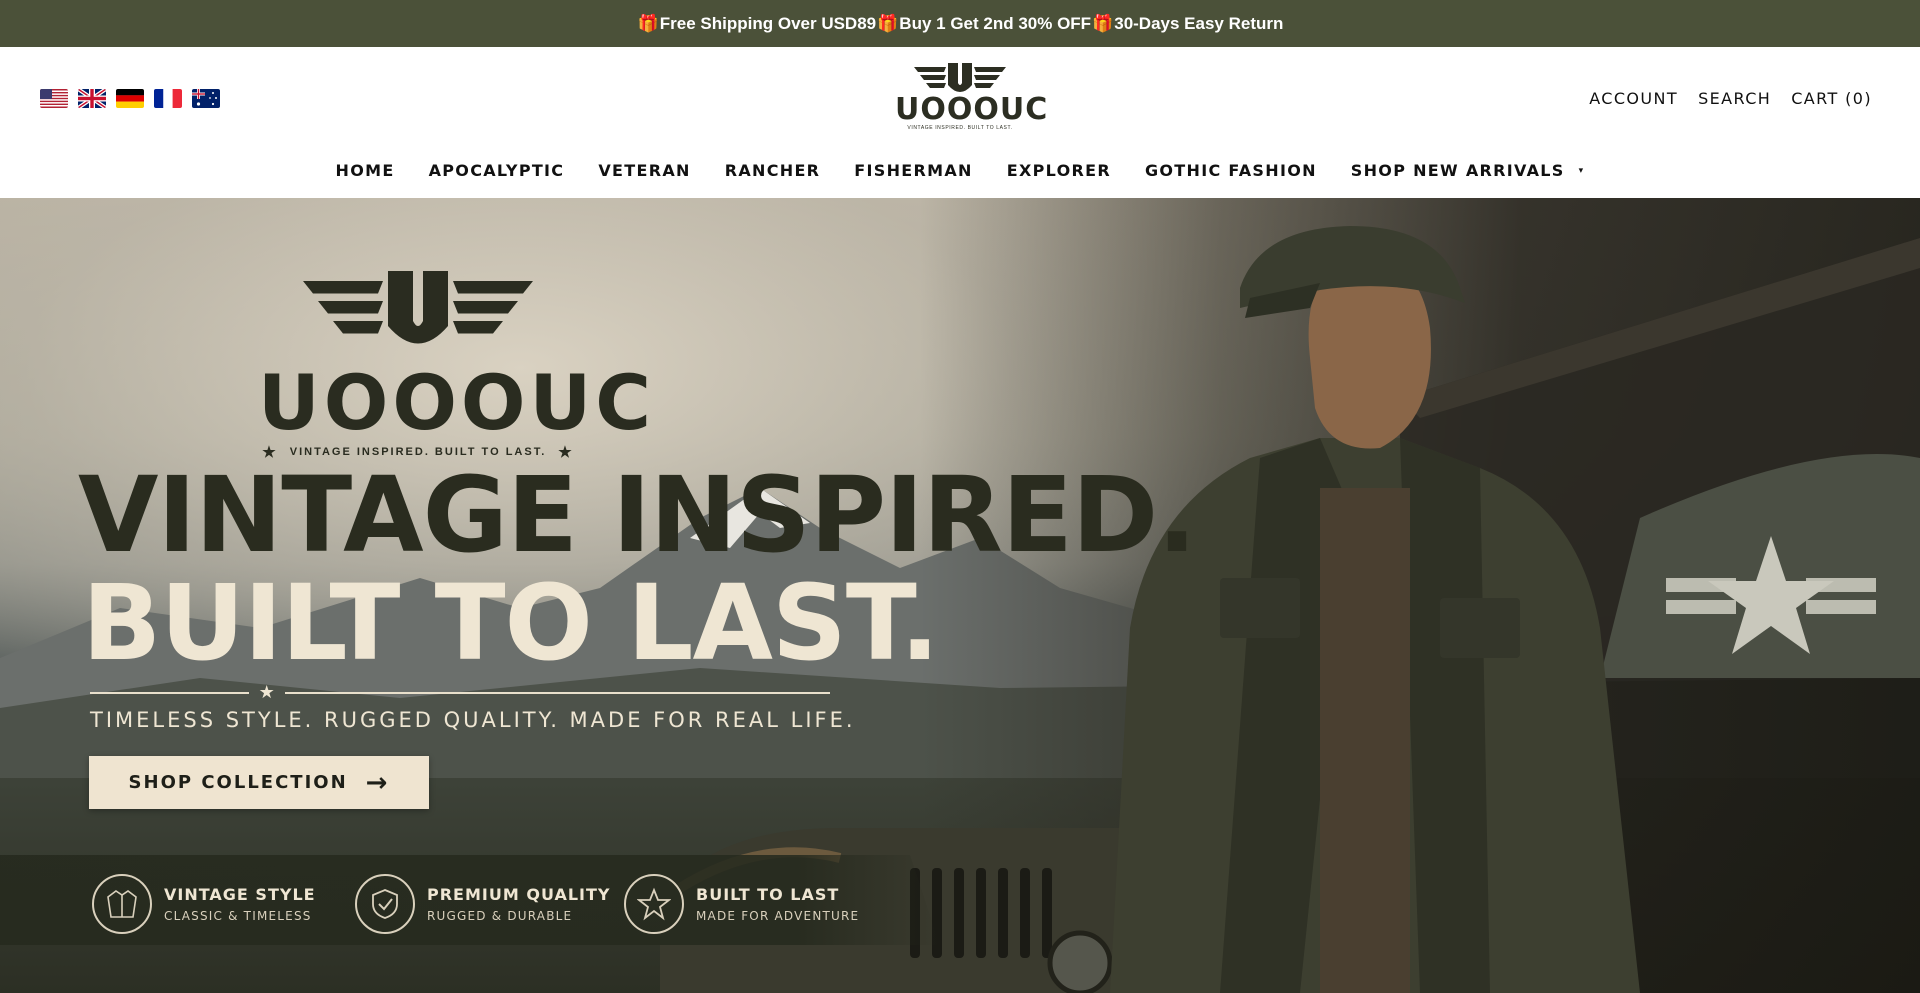 This screenshot has width=1920, height=993. What do you see at coordinates (1581, 170) in the screenshot?
I see `chevron-down-icon: ▾` at bounding box center [1581, 170].